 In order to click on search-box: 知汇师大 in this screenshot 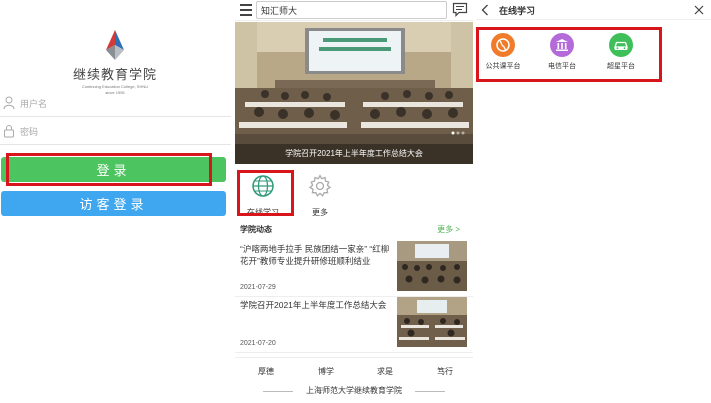, I will do `click(351, 10)`.